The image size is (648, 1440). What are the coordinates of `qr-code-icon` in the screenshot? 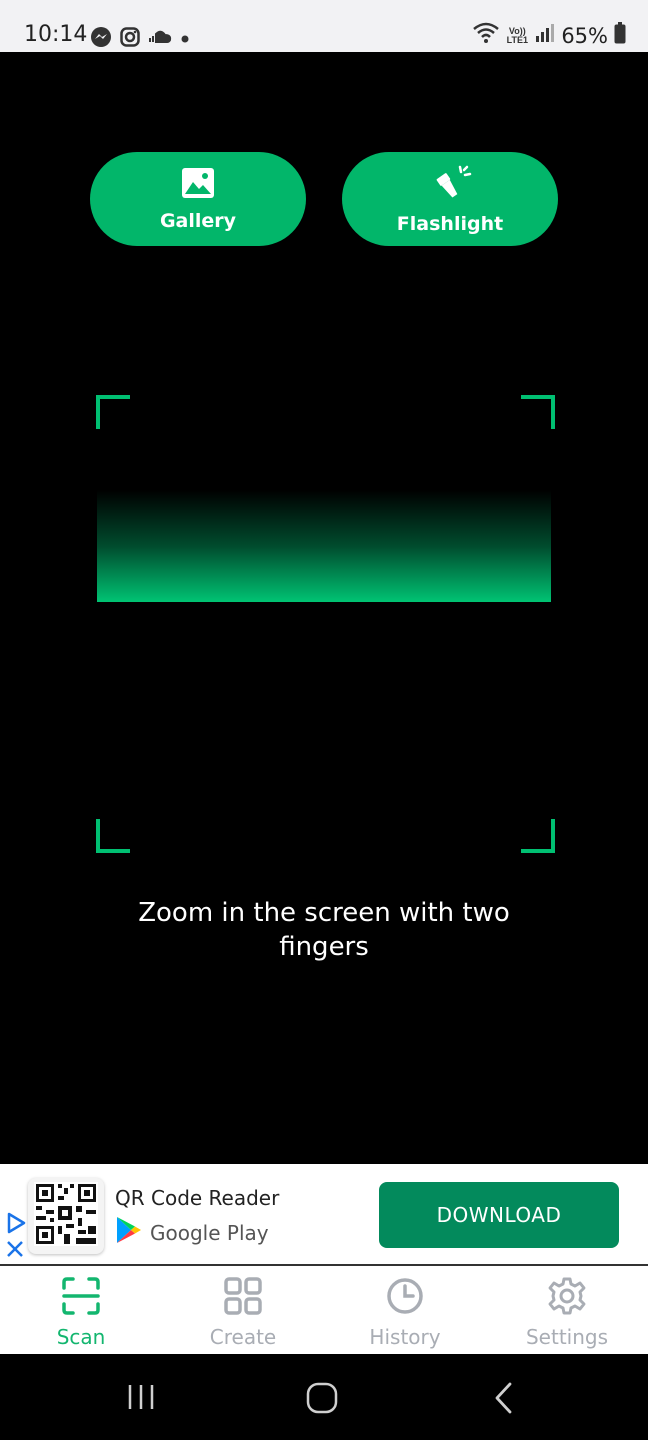 It's located at (66, 1216).